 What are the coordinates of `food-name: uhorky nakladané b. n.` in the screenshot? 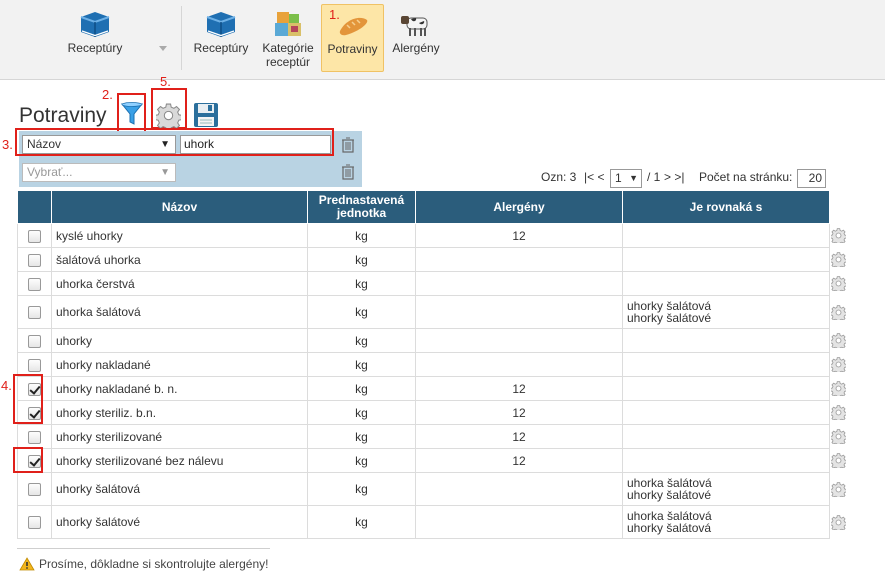 It's located at (179, 388).